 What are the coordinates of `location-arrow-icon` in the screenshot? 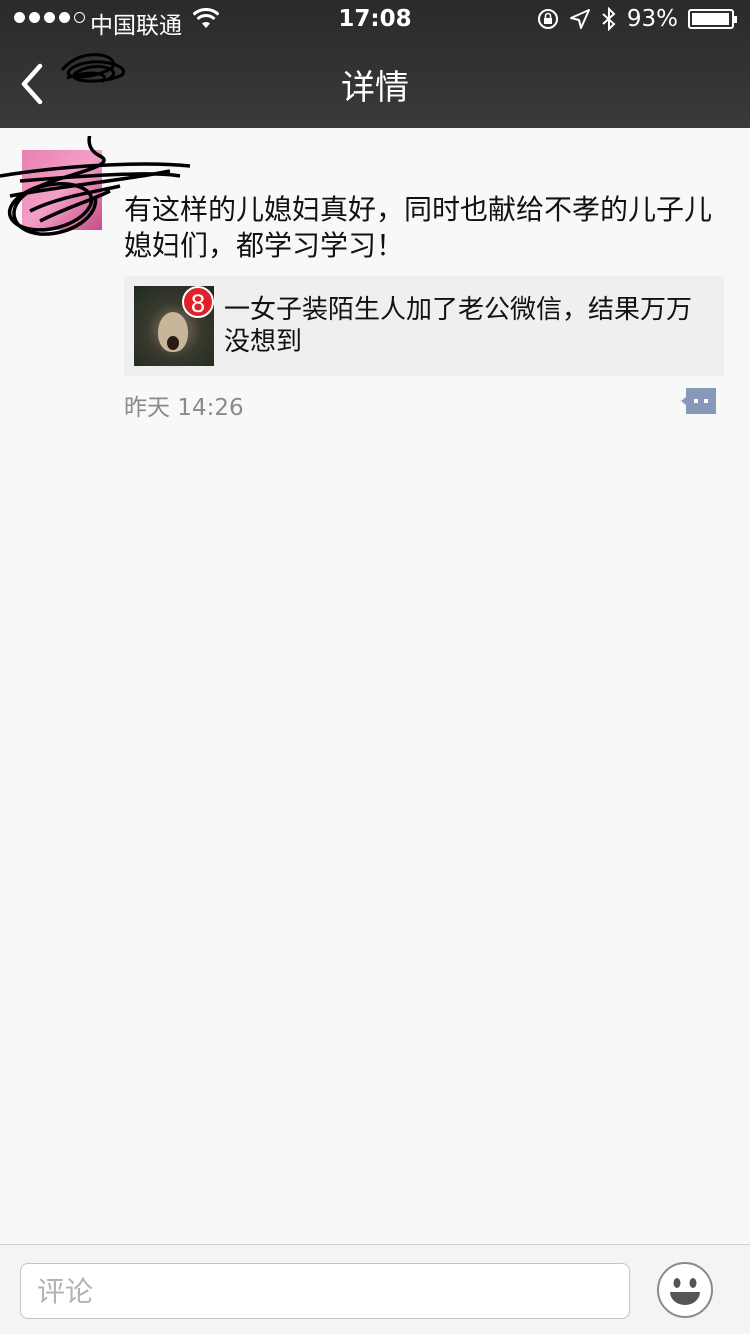 It's located at (579, 19).